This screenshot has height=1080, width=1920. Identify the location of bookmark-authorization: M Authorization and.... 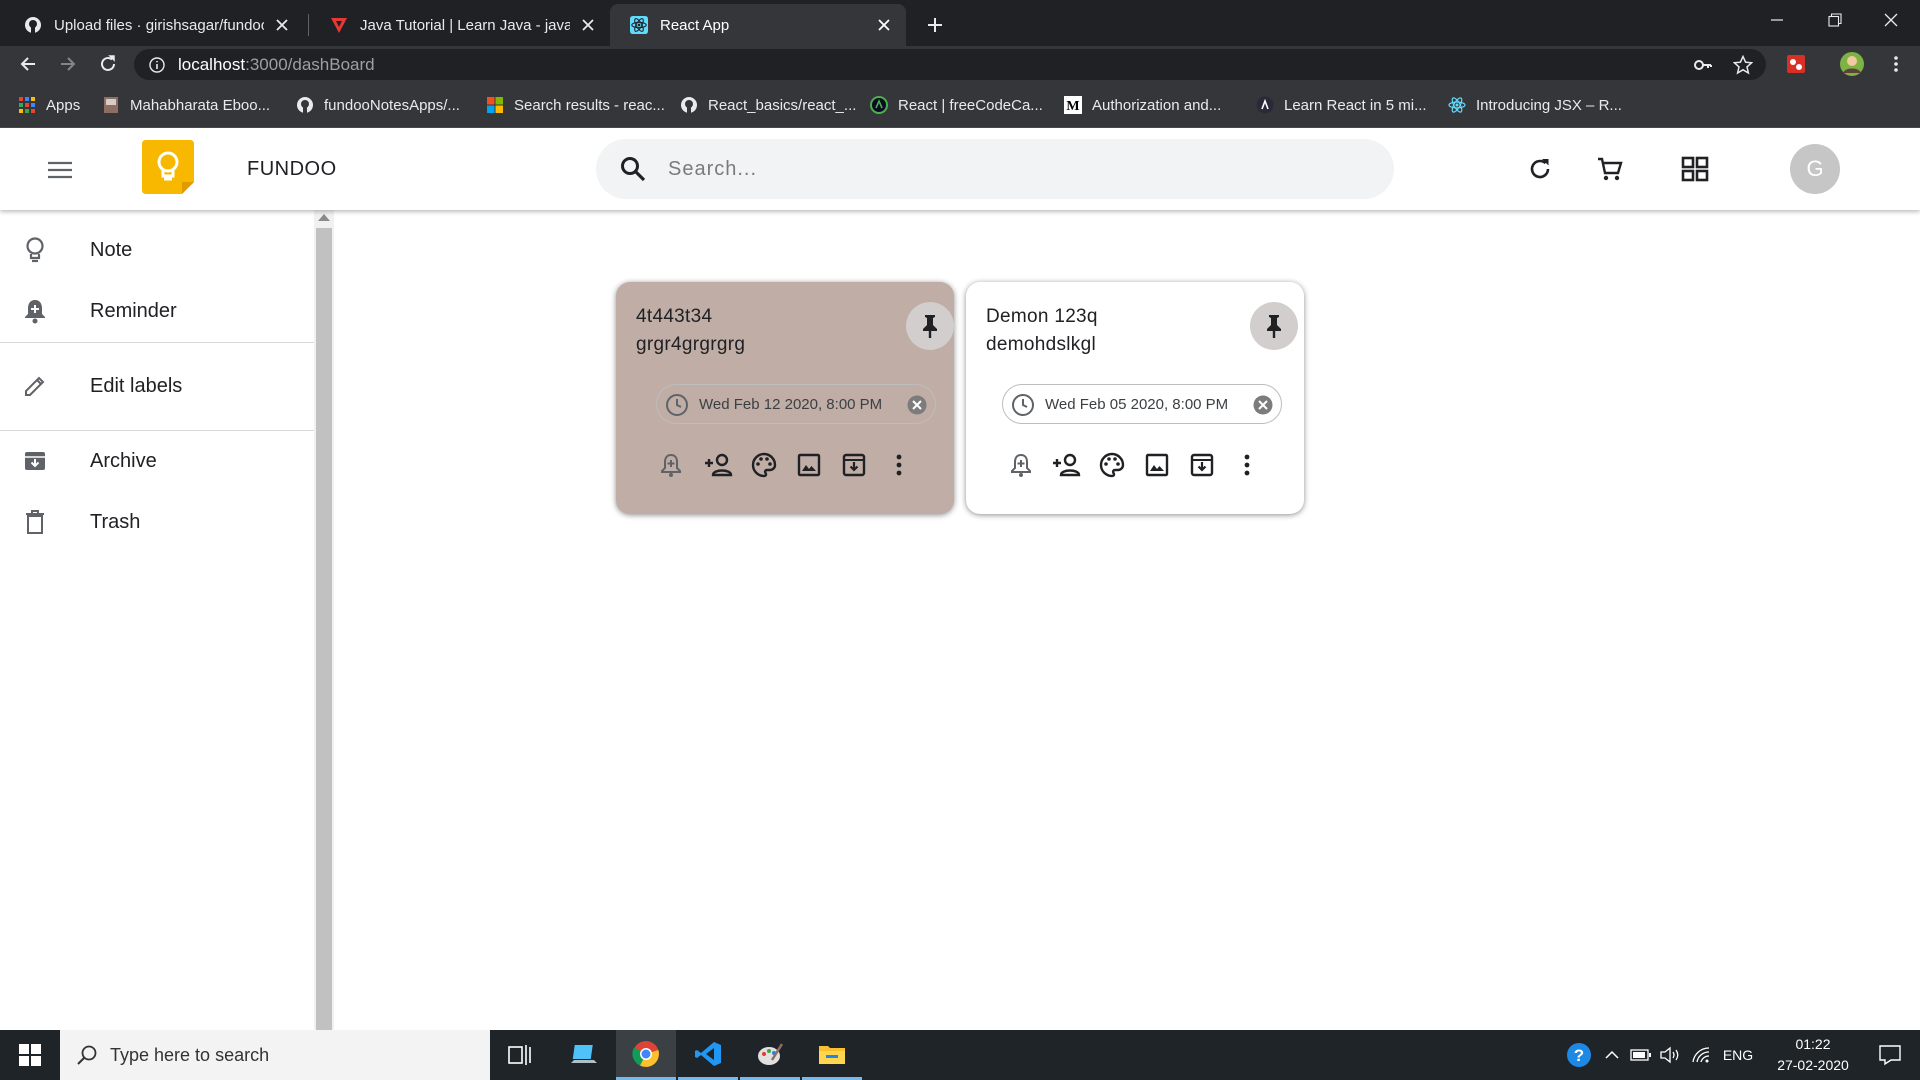
(1142, 105).